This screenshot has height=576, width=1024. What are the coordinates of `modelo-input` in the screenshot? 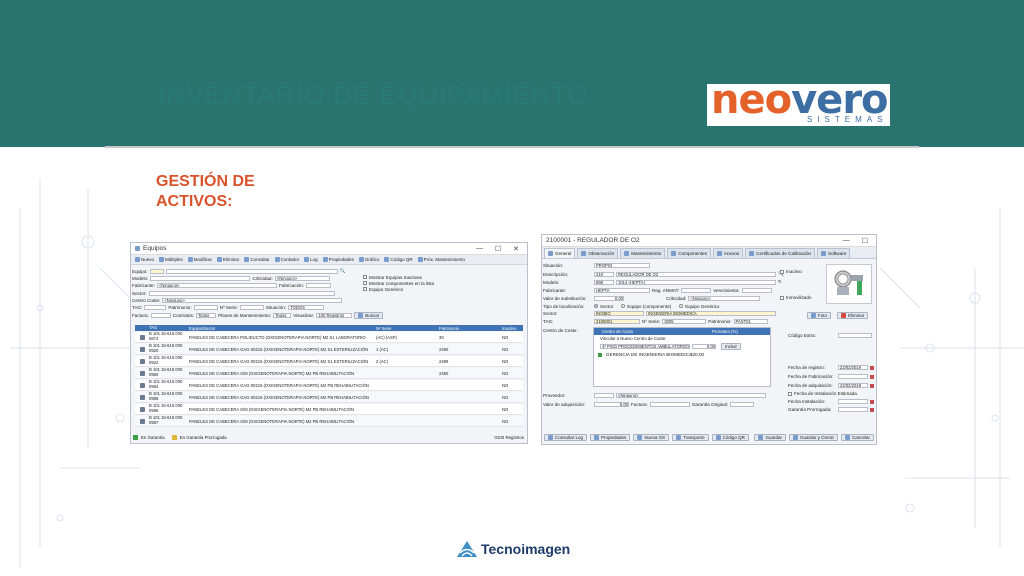 It's located at (200, 278).